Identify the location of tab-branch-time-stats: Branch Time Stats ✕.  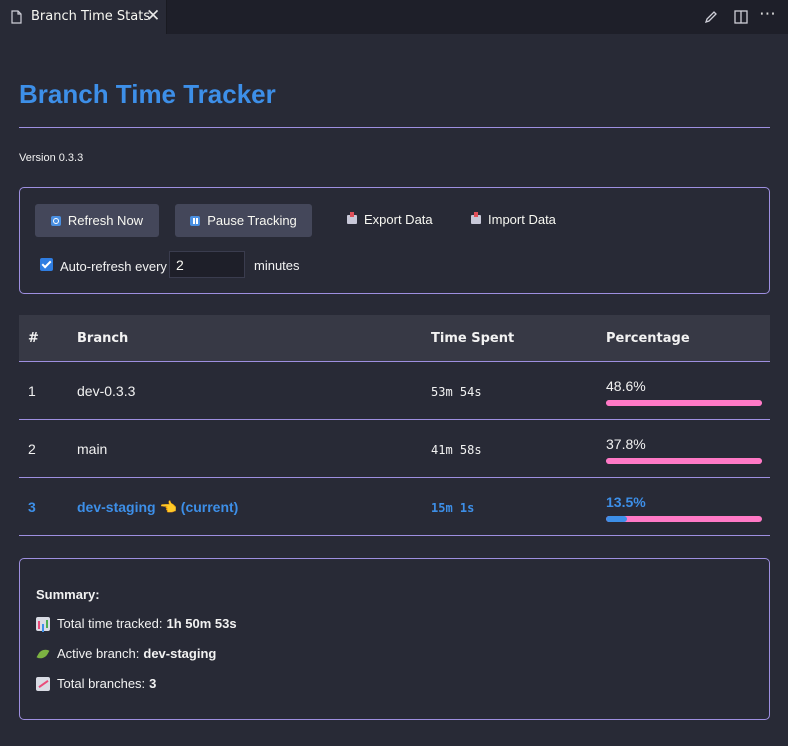
(83, 17).